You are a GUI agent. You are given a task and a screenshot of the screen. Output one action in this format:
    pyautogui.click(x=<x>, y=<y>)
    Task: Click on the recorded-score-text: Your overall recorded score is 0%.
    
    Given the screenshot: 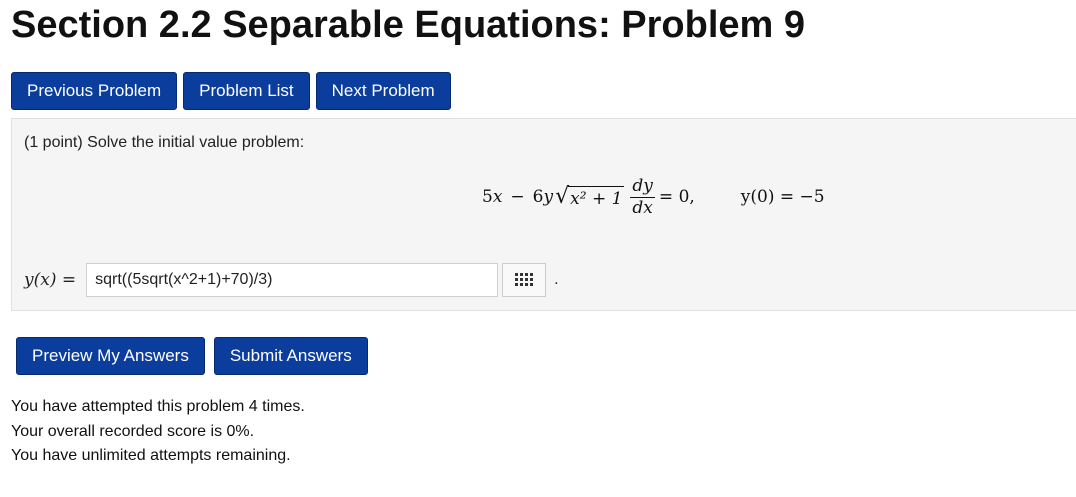 What is the action you would take?
    pyautogui.click(x=133, y=431)
    